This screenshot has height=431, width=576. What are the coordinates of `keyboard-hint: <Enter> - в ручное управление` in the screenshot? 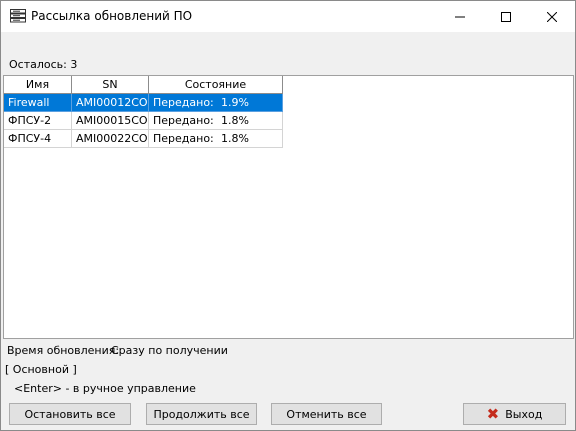 It's located at (105, 388).